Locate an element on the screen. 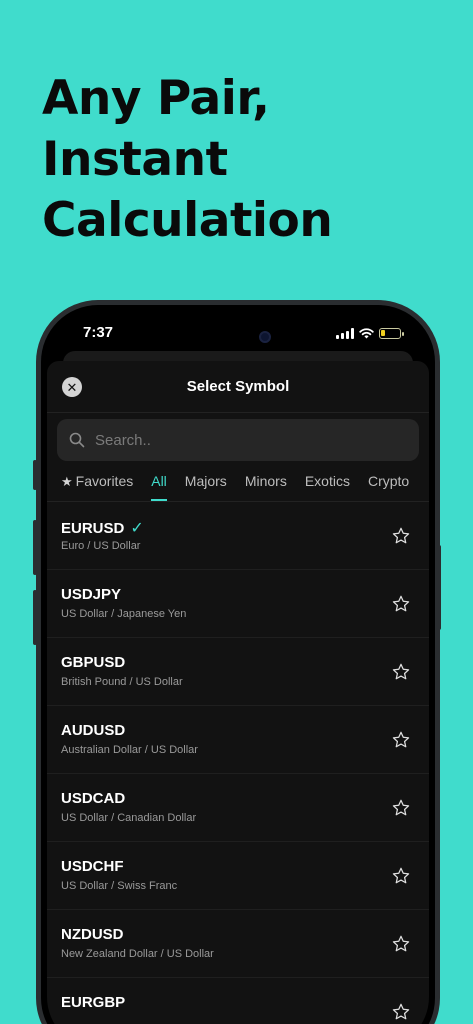  camera-icon is located at coordinates (265, 337).